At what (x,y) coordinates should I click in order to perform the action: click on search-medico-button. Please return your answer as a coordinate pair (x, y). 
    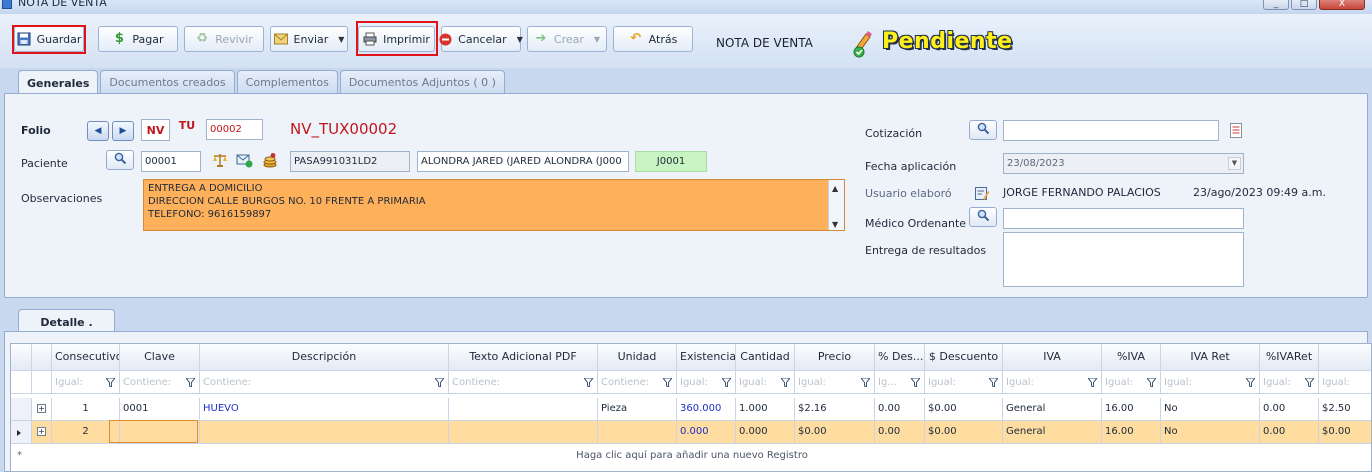
    Looking at the image, I should click on (983, 217).